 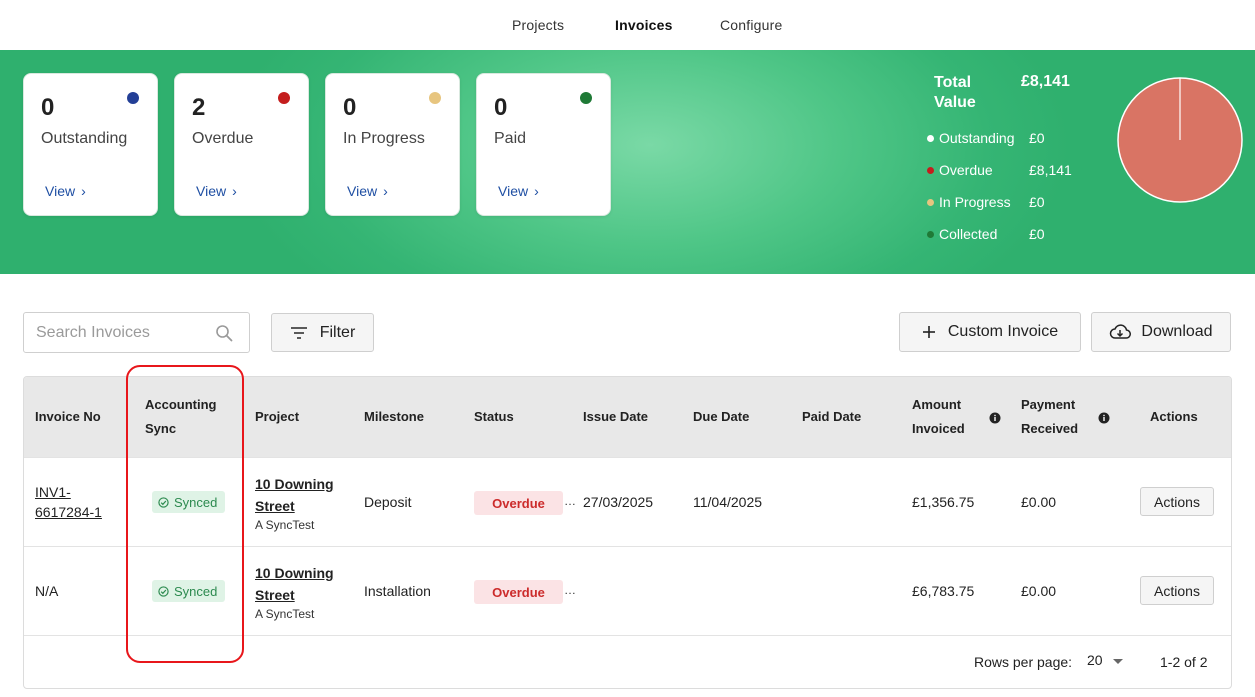 What do you see at coordinates (971, 138) in the screenshot?
I see `legend-outstanding: Outstanding` at bounding box center [971, 138].